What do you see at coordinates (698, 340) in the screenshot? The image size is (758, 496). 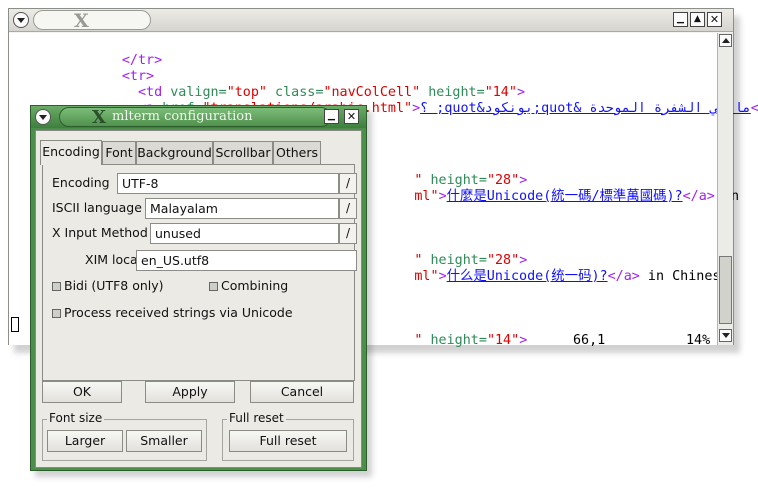 I see `scroll-percent: 14%` at bounding box center [698, 340].